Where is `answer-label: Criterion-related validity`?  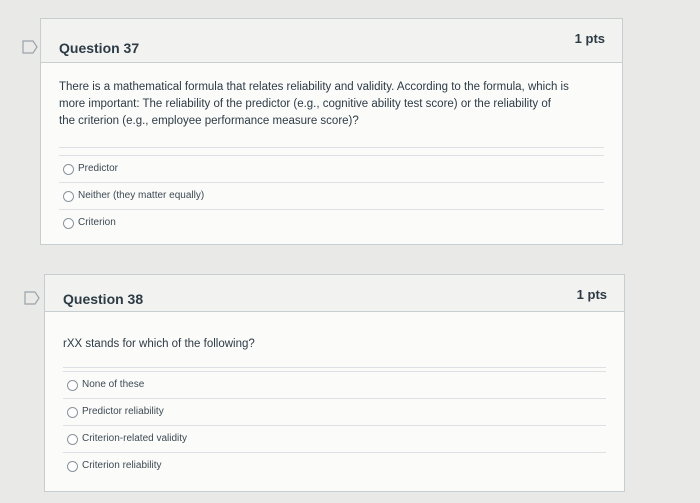
answer-label: Criterion-related validity is located at coordinates (135, 438).